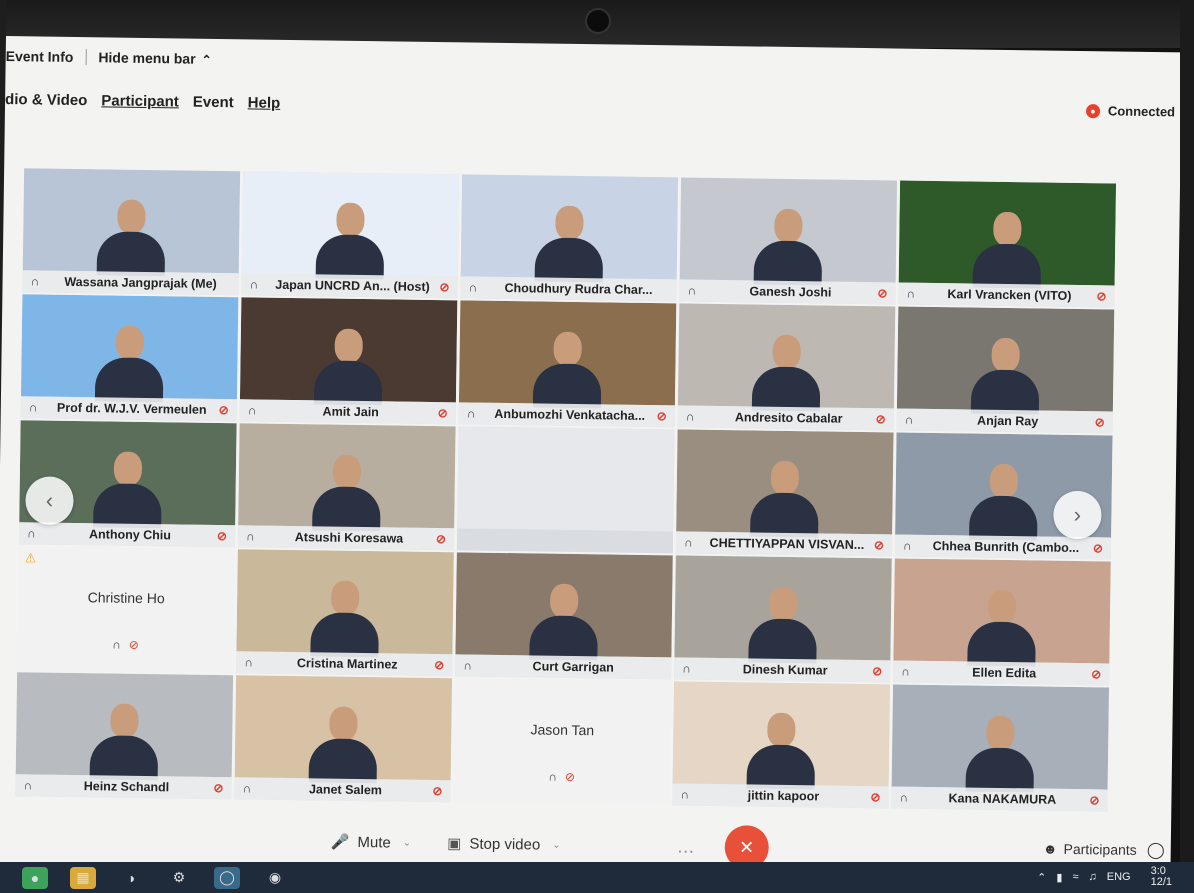 The width and height of the screenshot is (1194, 893). I want to click on volume-icon: ♫, so click(1092, 877).